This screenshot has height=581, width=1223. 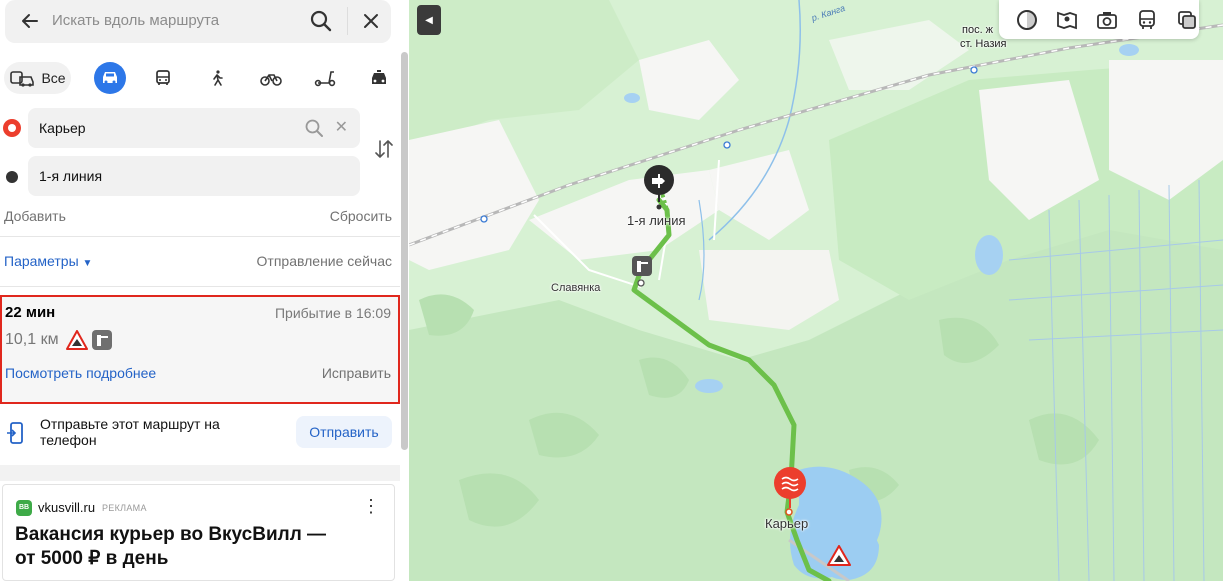 What do you see at coordinates (341, 127) in the screenshot?
I see `clear-icon: ✕` at bounding box center [341, 127].